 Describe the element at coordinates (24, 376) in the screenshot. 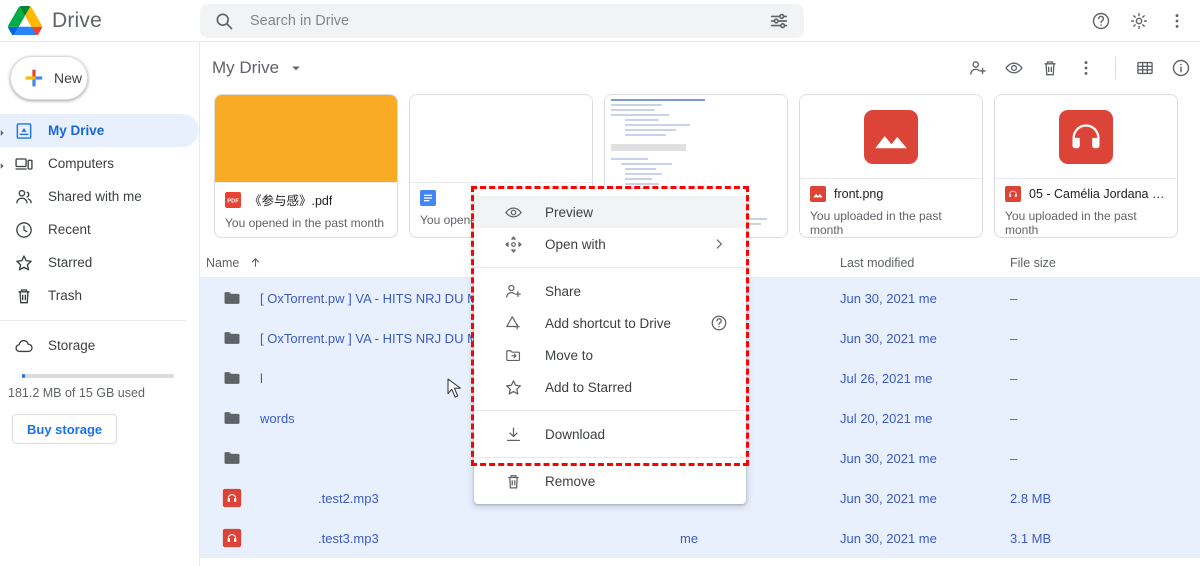

I see `storage-progress-fill` at that location.